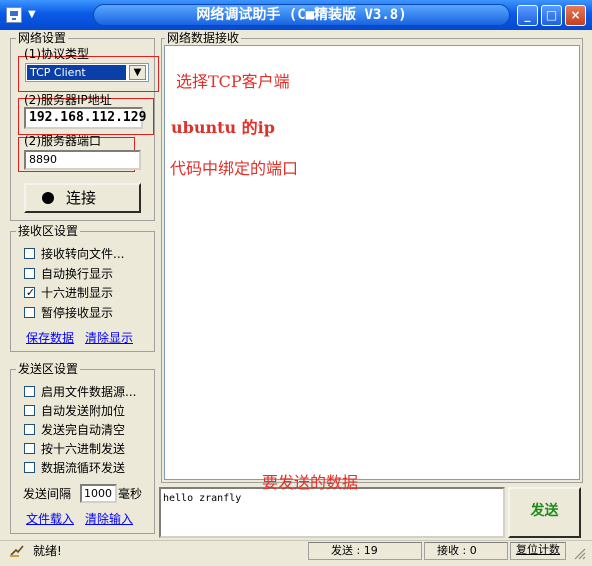 The width and height of the screenshot is (592, 566). I want to click on connect-label: 连接, so click(81, 198).